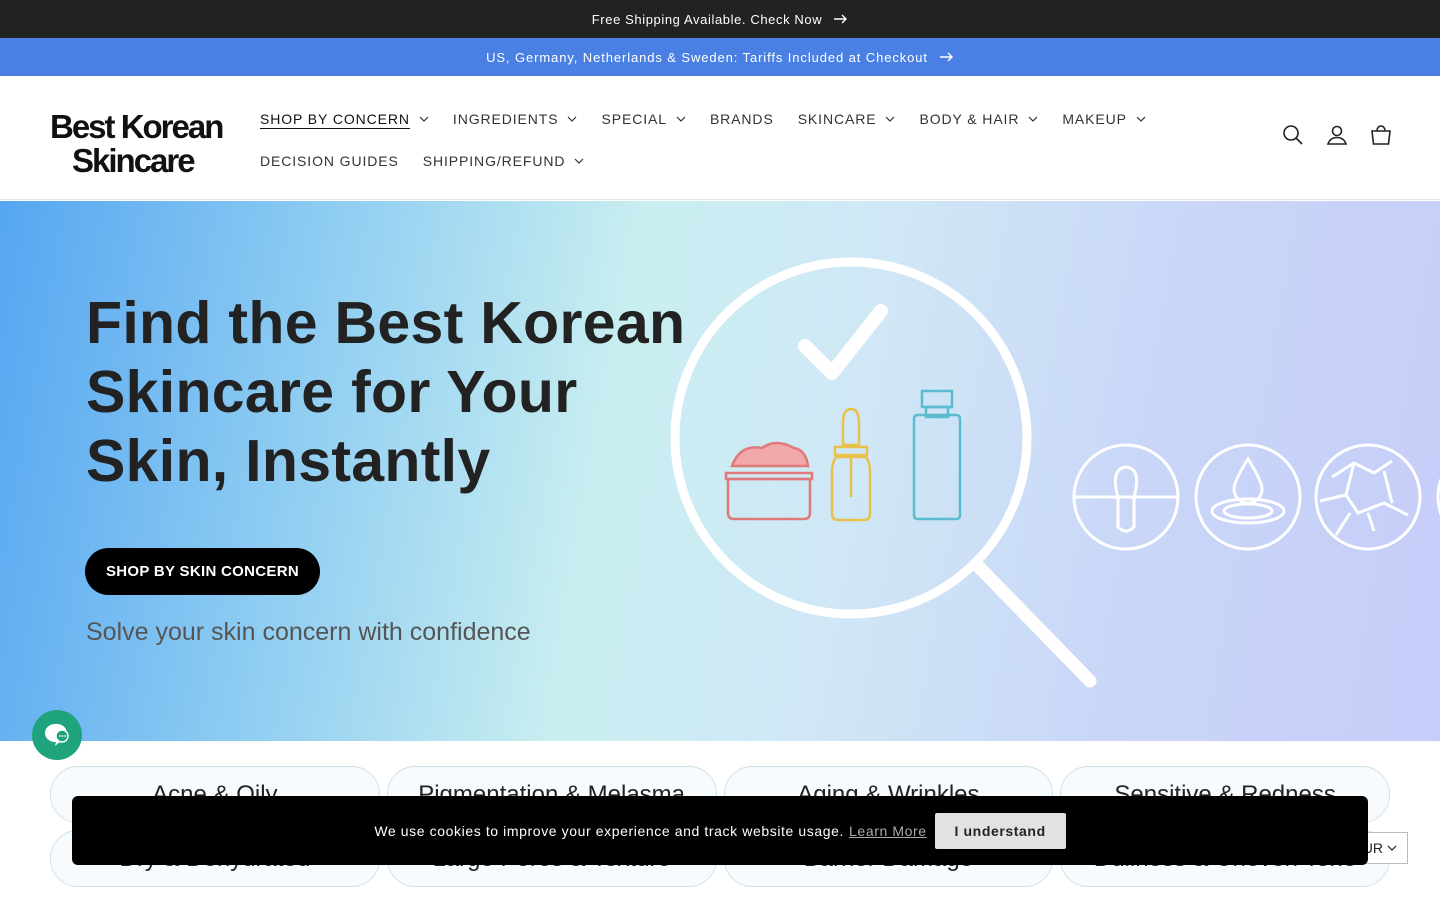 The width and height of the screenshot is (1440, 900). Describe the element at coordinates (888, 831) in the screenshot. I see `cookie-learn-more-link: Learn More` at that location.